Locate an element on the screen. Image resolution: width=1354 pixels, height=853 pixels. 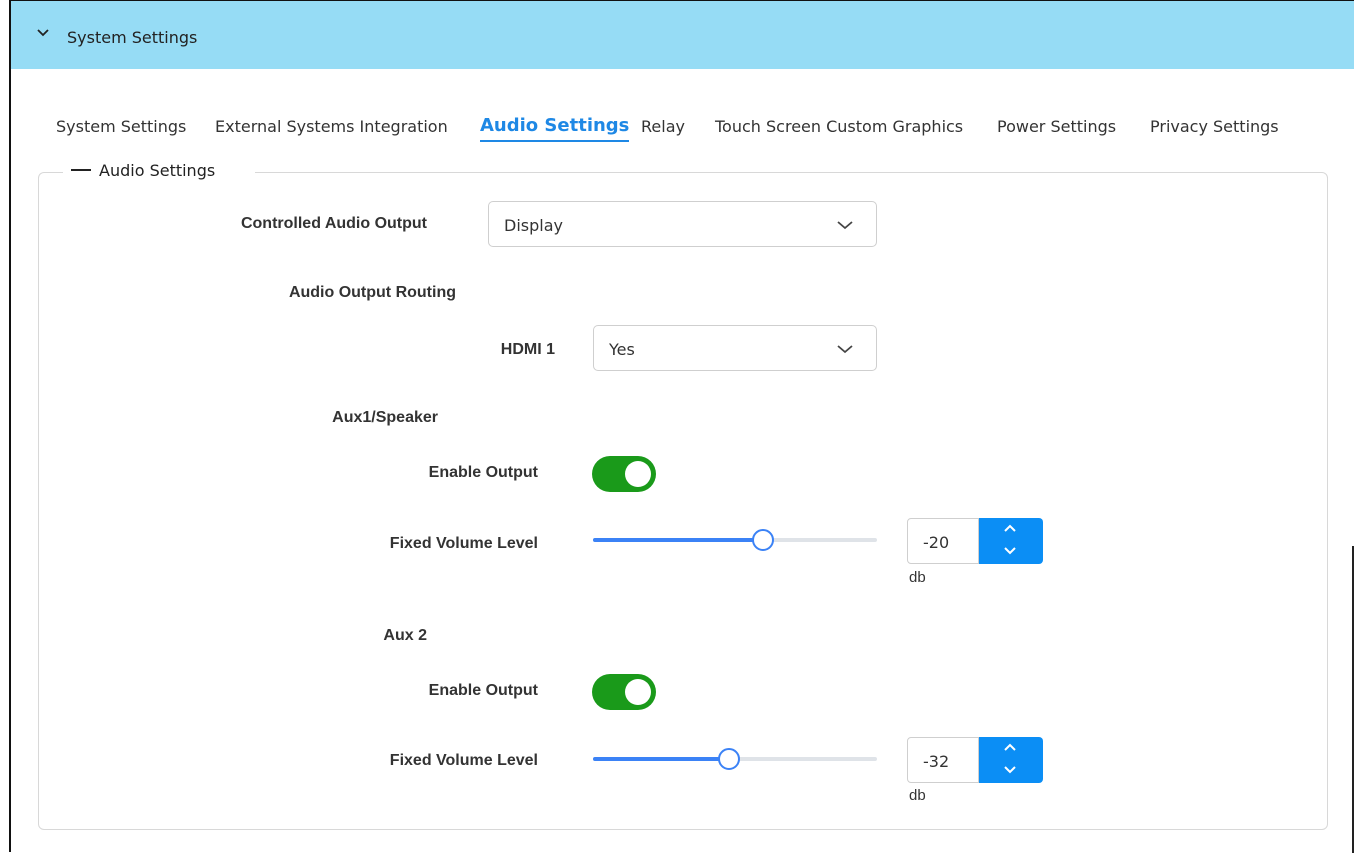
aux1-volume-input-box is located at coordinates (946, 541).